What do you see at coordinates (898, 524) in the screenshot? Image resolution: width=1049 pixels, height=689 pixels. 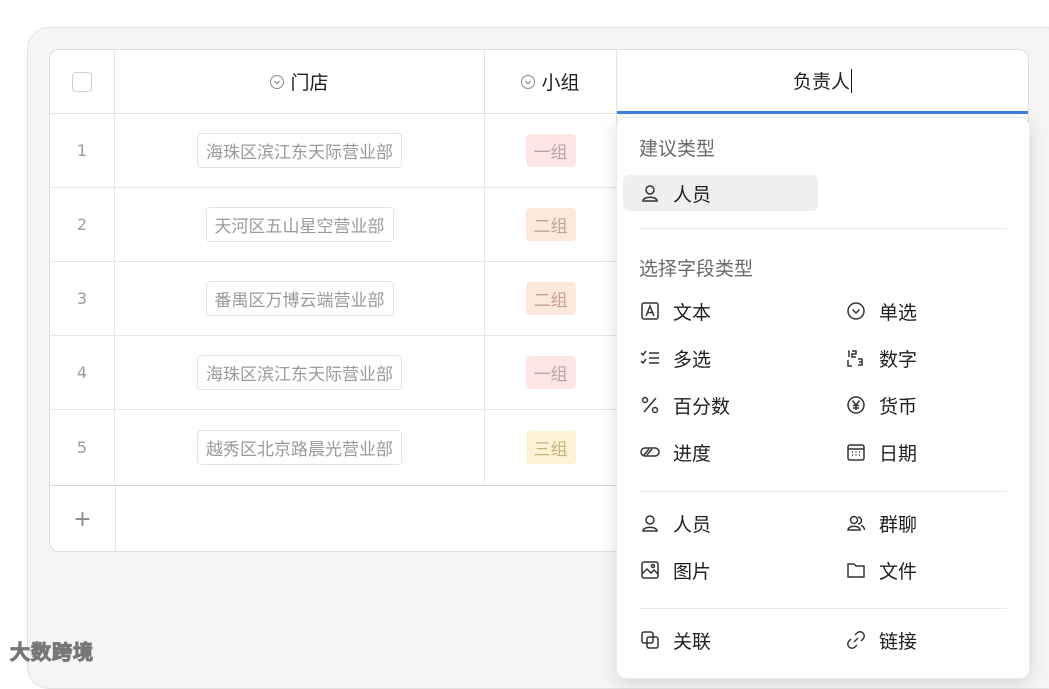 I see `option-label: 群聊` at bounding box center [898, 524].